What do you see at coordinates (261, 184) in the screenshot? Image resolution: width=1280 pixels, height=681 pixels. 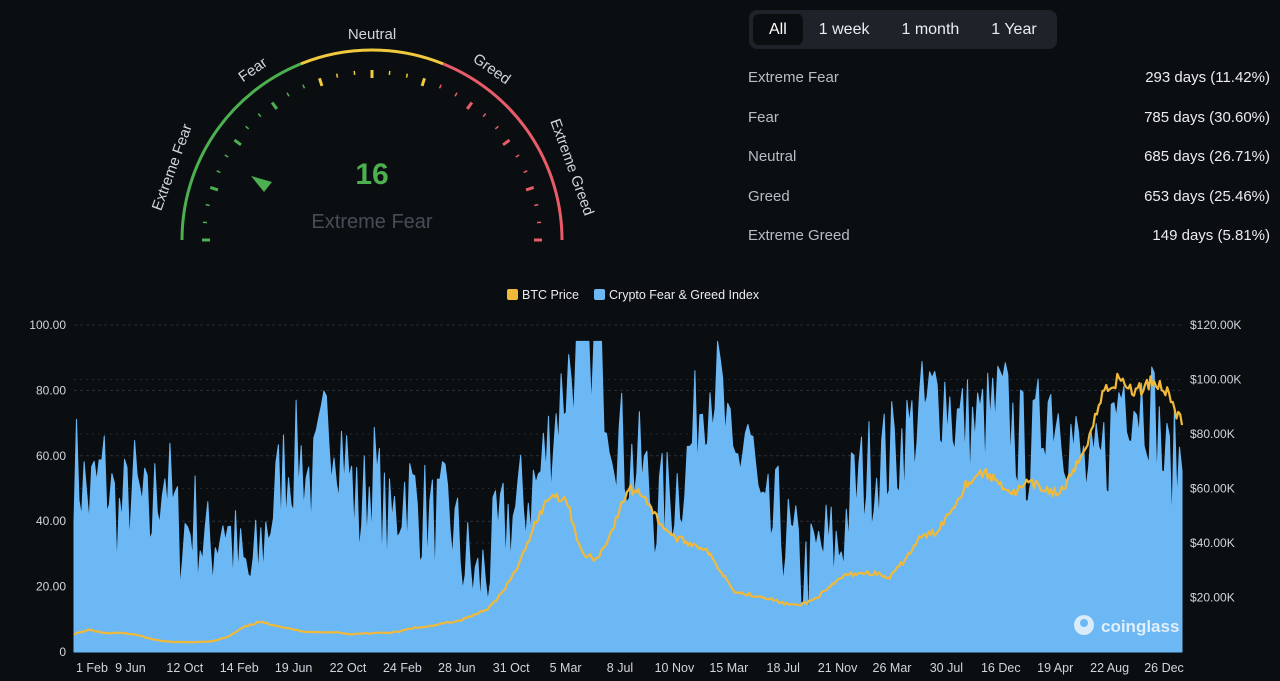 I see `gauge-pointer-icon` at bounding box center [261, 184].